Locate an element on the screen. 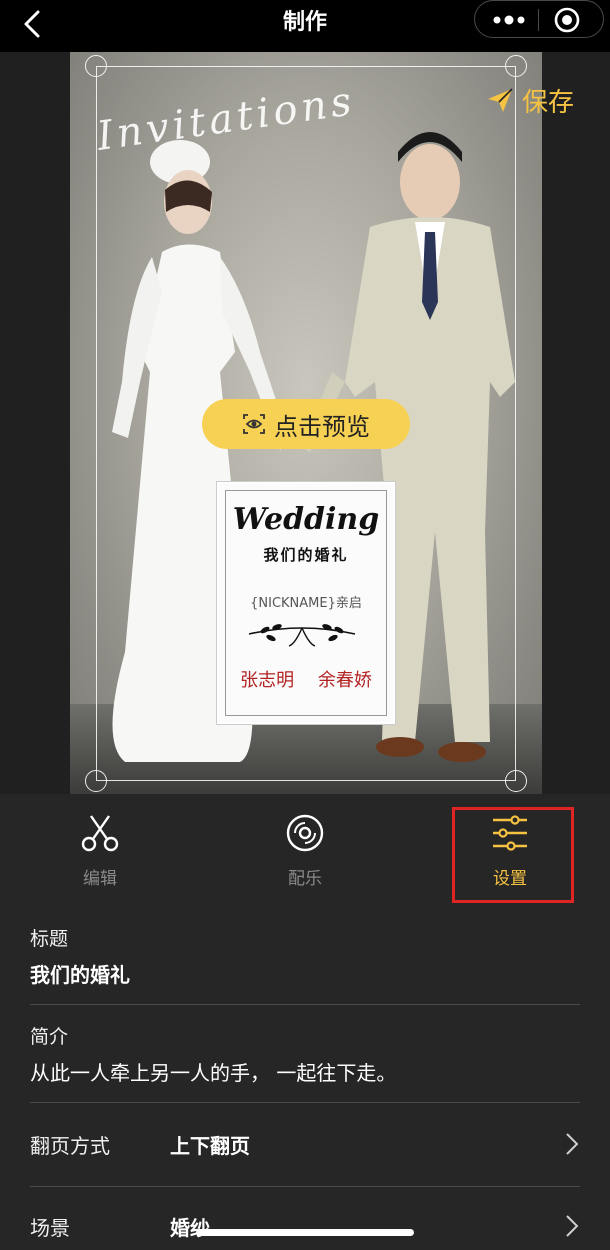  card-title: Wedding is located at coordinates (306, 519).